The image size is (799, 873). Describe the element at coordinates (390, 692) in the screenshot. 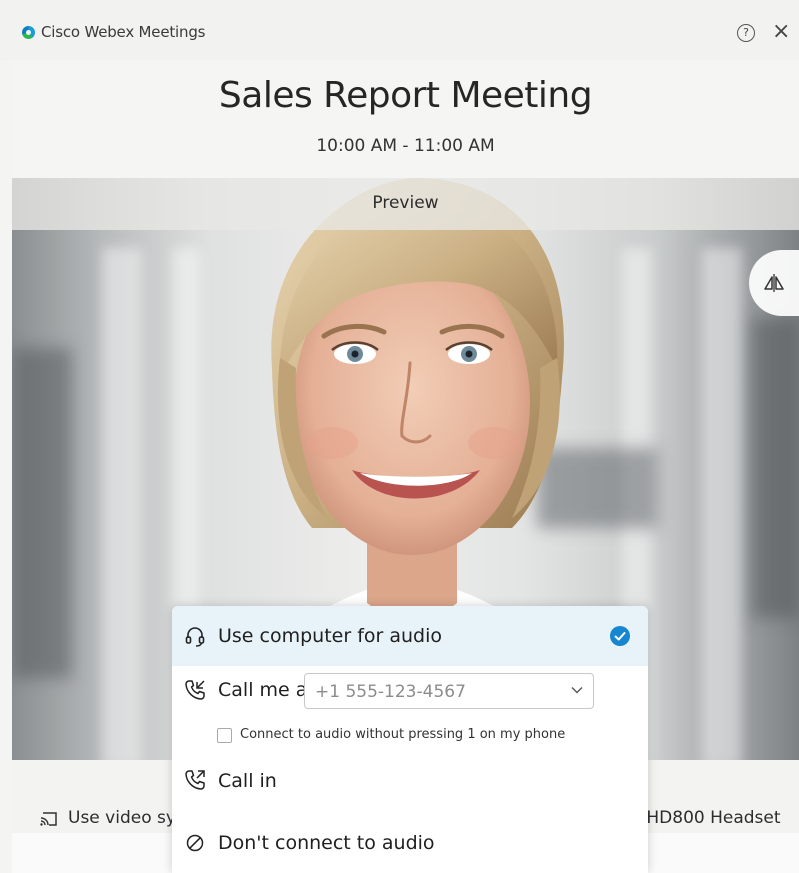

I see `phone-number-value: +1 555-123-4567` at that location.